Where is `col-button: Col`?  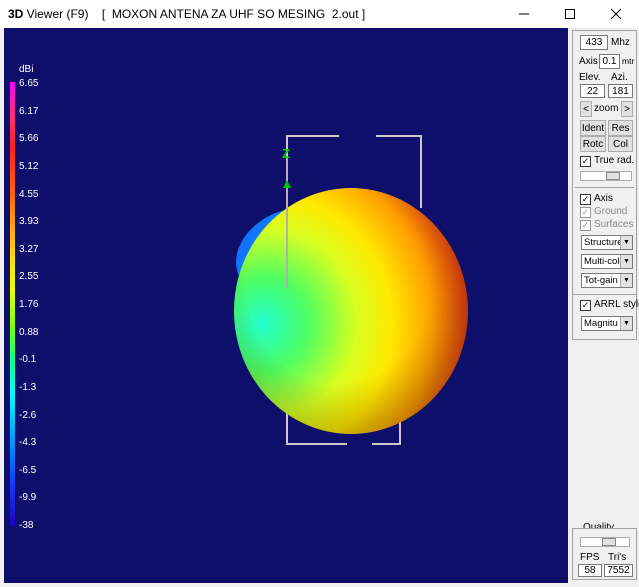
col-button: Col is located at coordinates (620, 144).